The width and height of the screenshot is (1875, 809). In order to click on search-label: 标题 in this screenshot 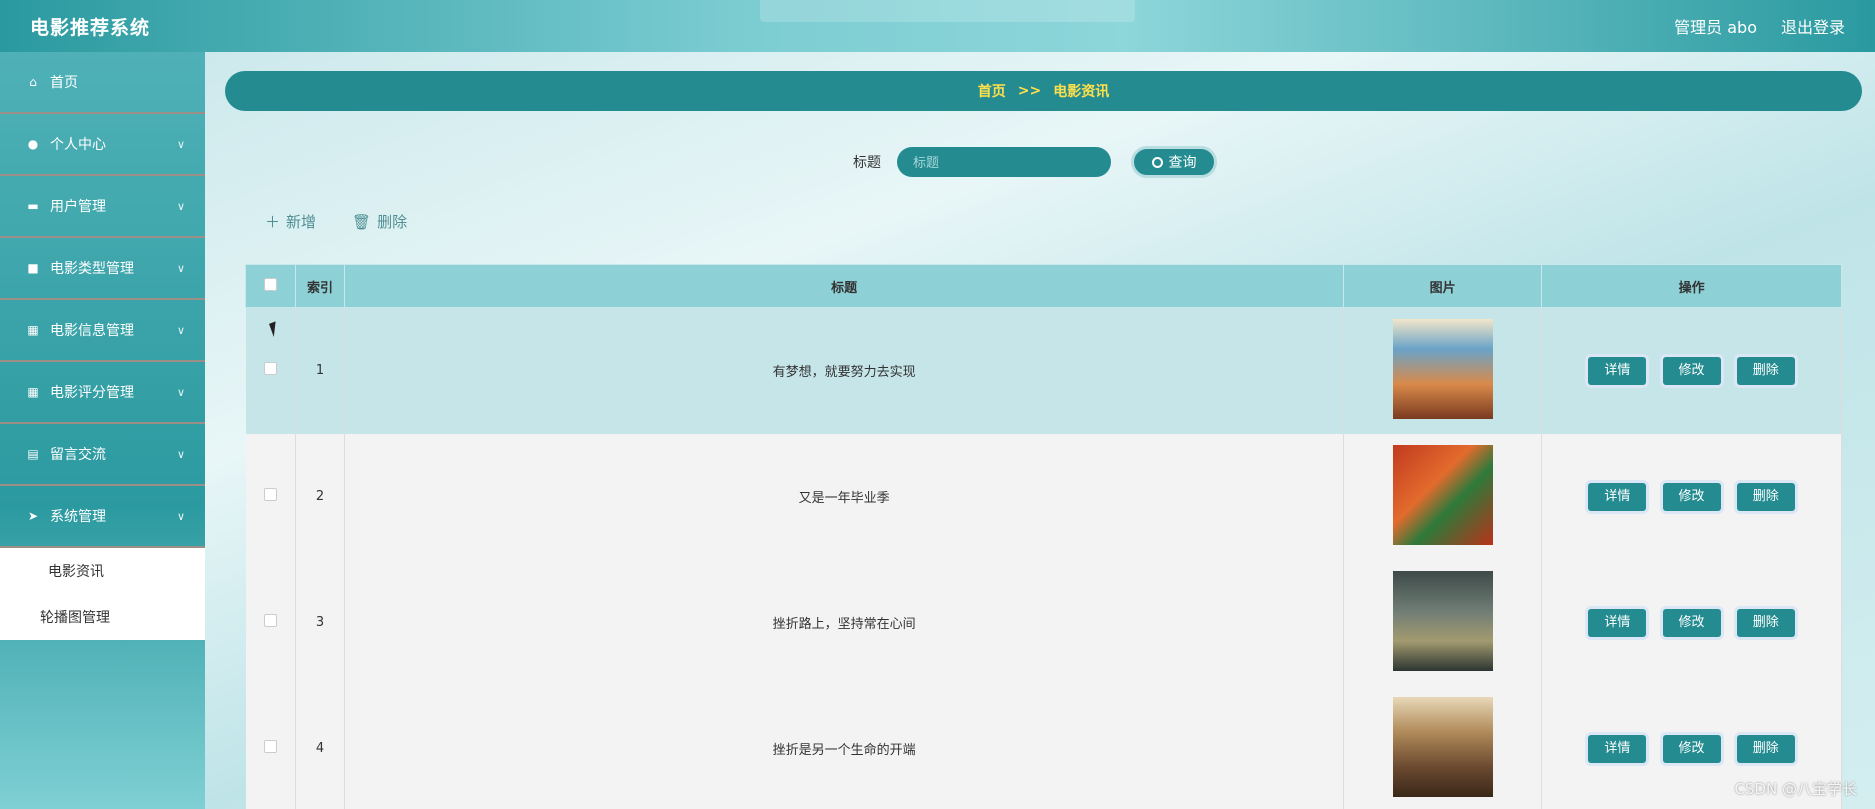, I will do `click(867, 163)`.